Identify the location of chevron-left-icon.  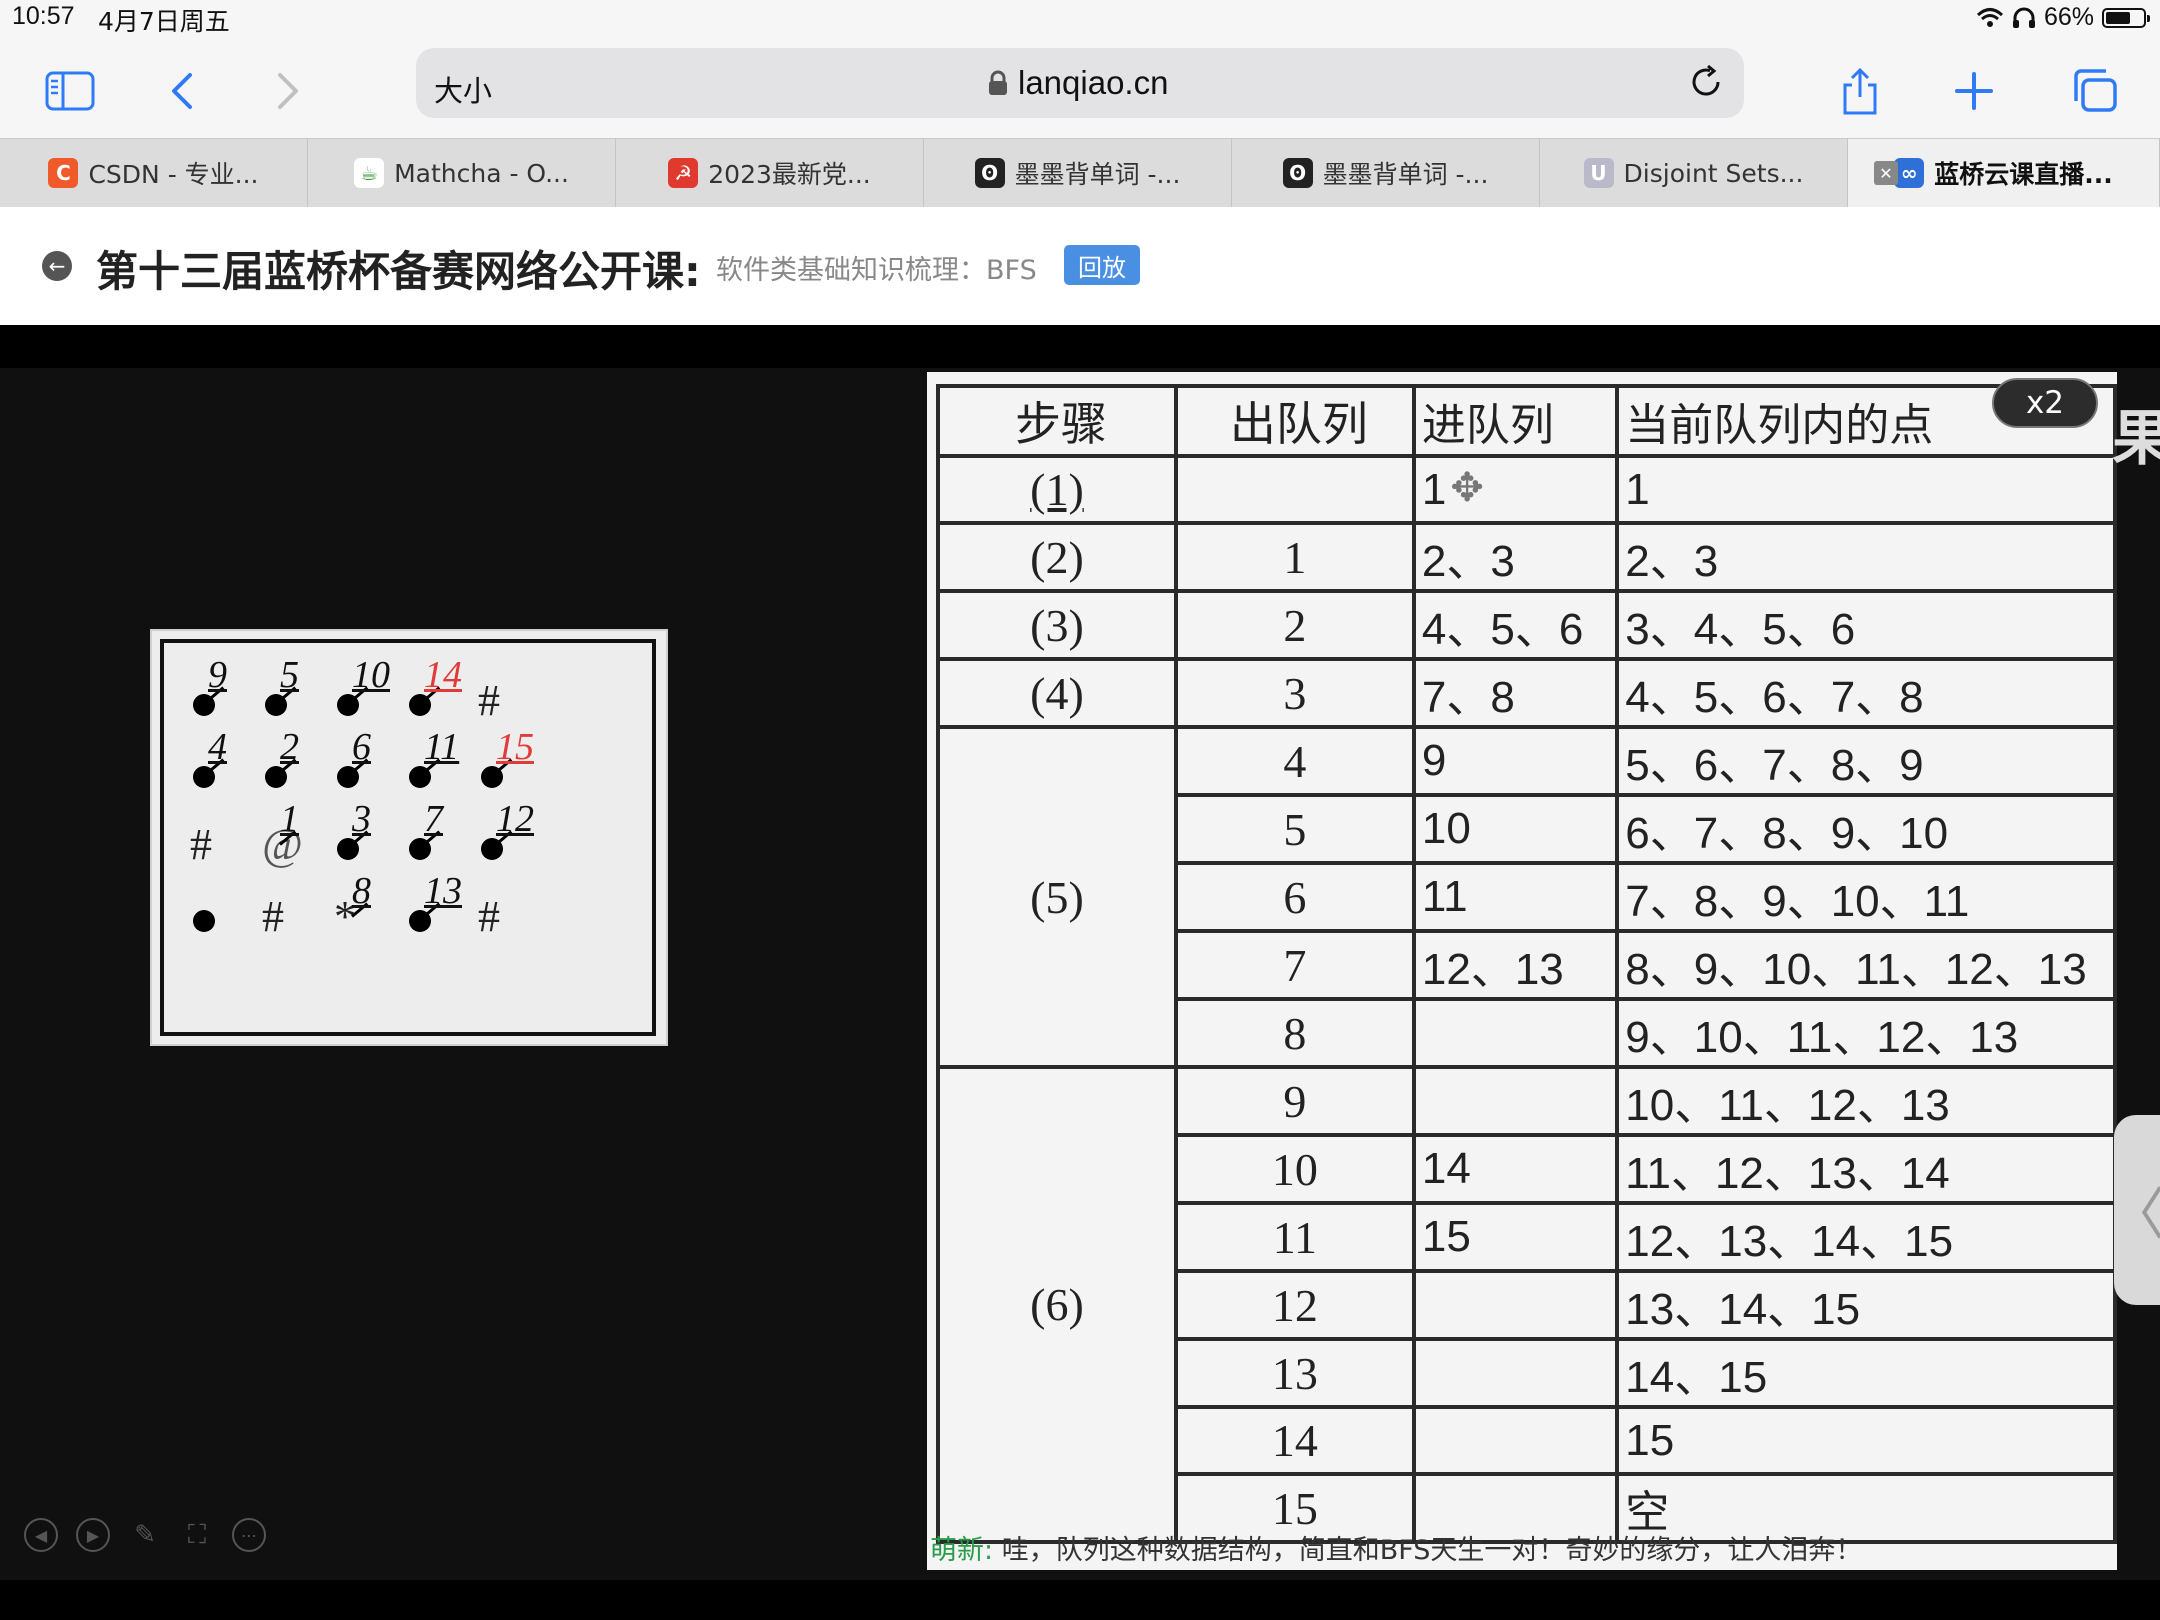
(182, 91).